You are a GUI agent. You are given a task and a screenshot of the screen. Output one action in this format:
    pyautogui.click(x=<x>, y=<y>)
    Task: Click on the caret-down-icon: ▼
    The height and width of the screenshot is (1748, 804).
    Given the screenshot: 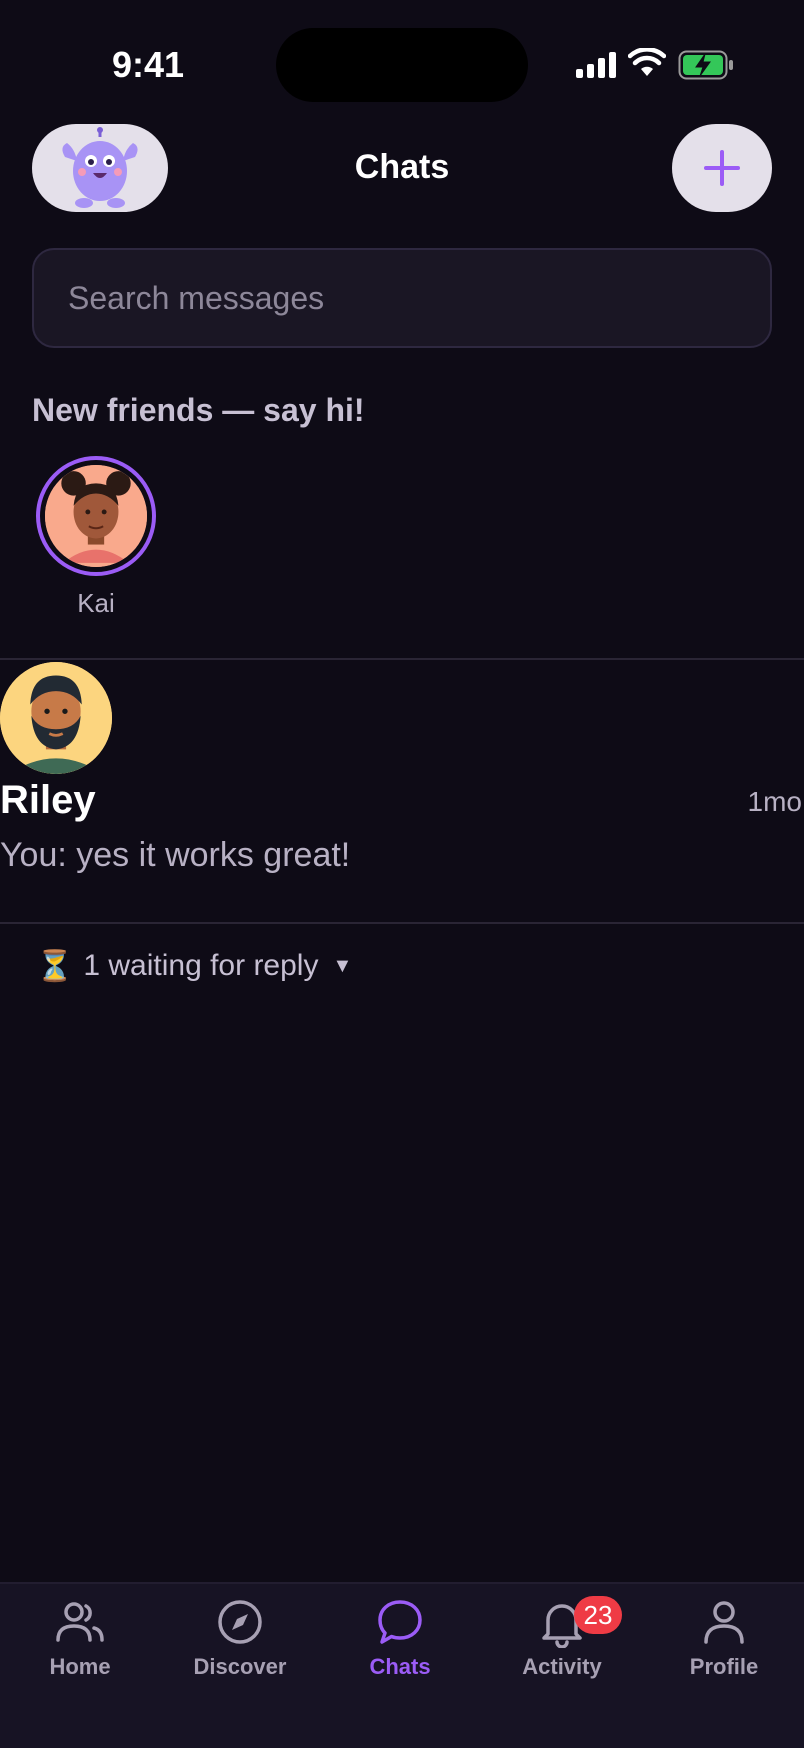 What is the action you would take?
    pyautogui.click(x=342, y=965)
    